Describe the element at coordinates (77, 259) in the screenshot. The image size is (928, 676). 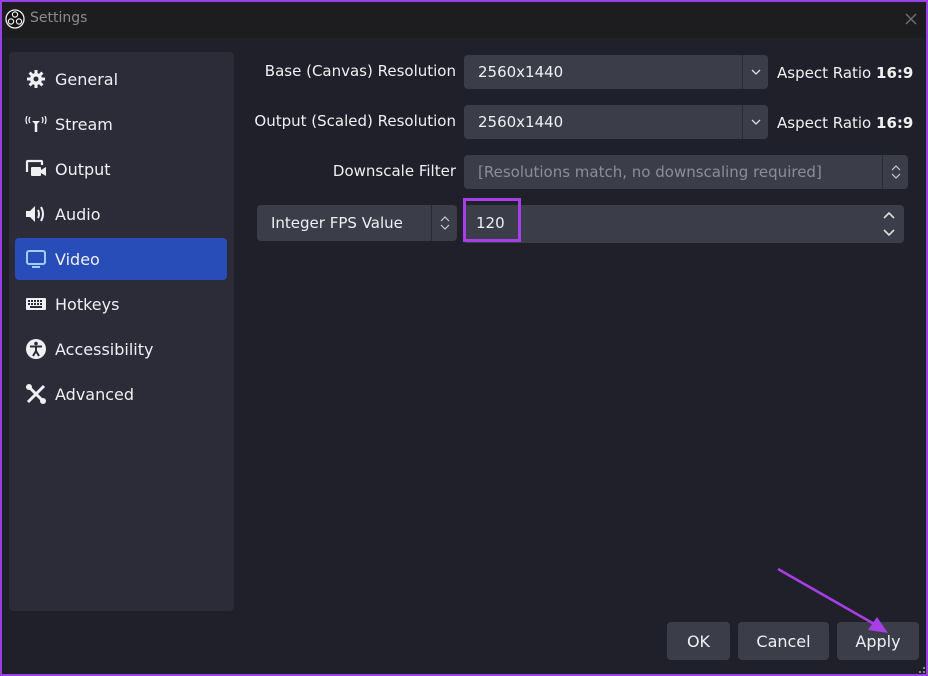
I see `sidebar-item-label: Video` at that location.